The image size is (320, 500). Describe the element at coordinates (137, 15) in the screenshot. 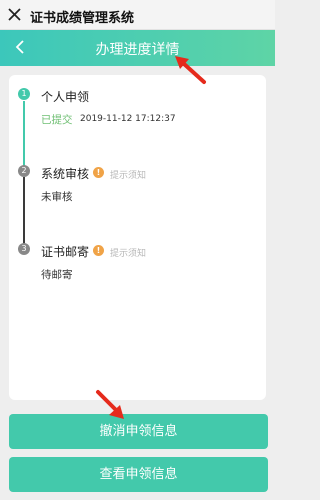

I see `window-title-bar: 证书成绩管理系统` at that location.